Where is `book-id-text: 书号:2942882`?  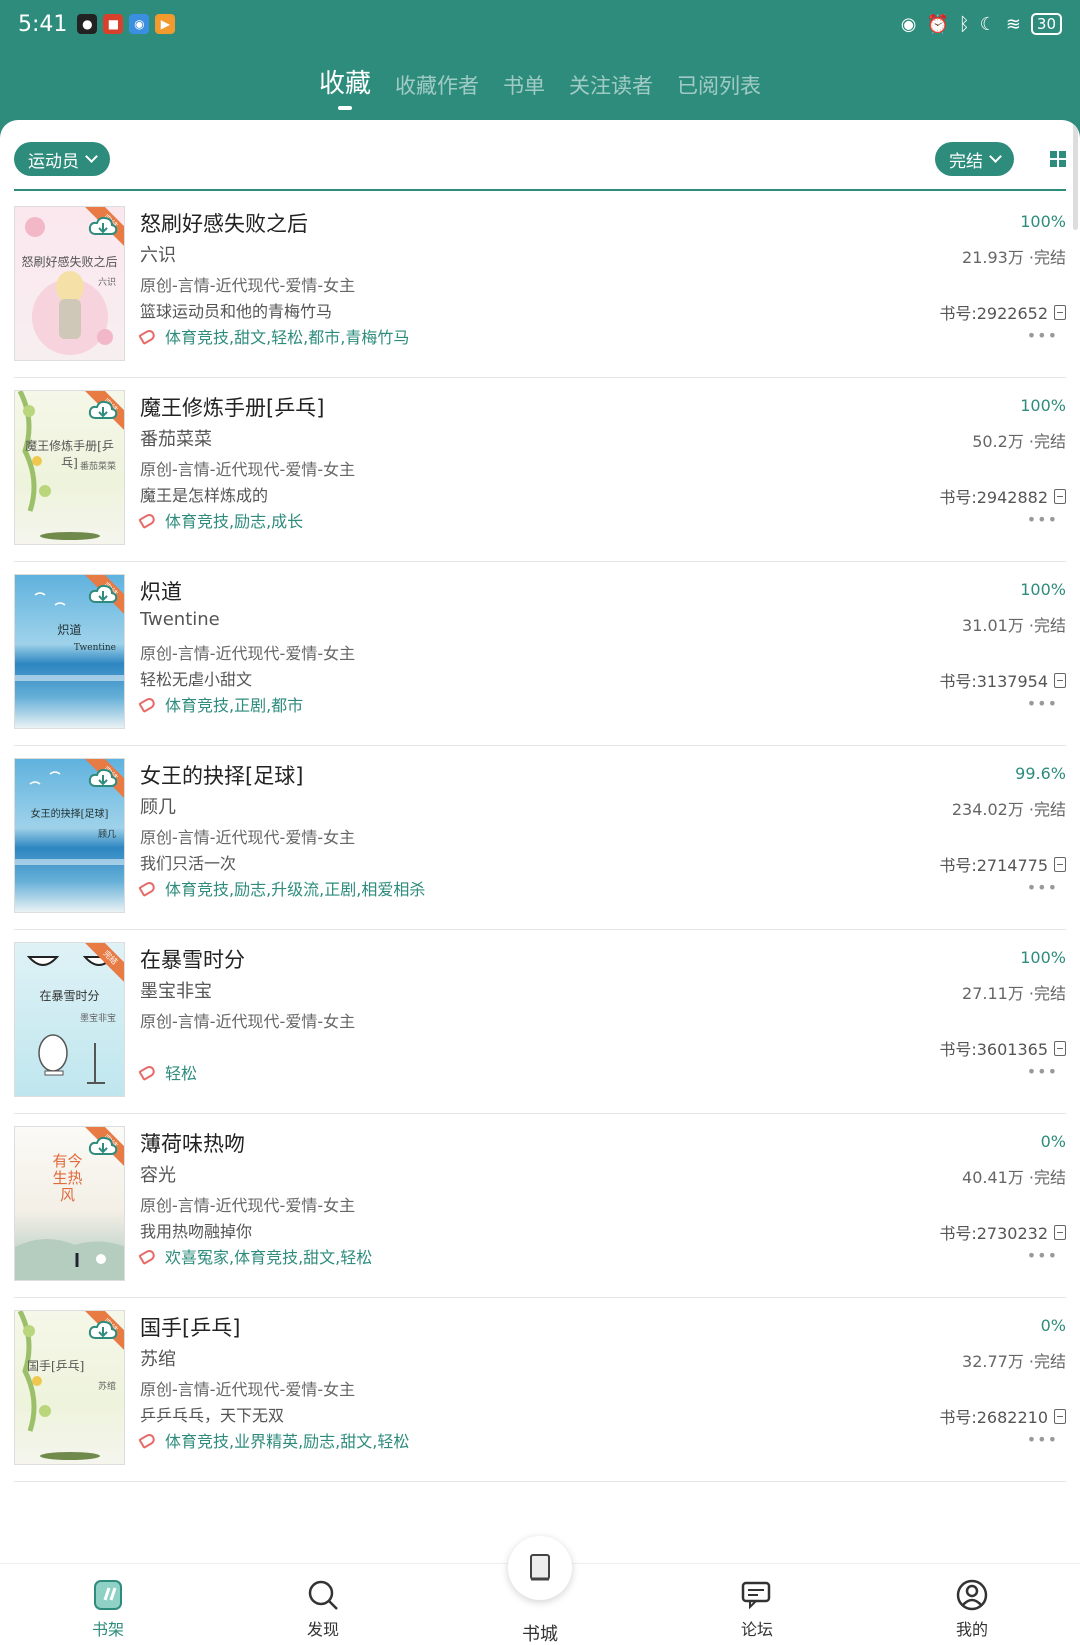 book-id-text: 书号:2942882 is located at coordinates (993, 497).